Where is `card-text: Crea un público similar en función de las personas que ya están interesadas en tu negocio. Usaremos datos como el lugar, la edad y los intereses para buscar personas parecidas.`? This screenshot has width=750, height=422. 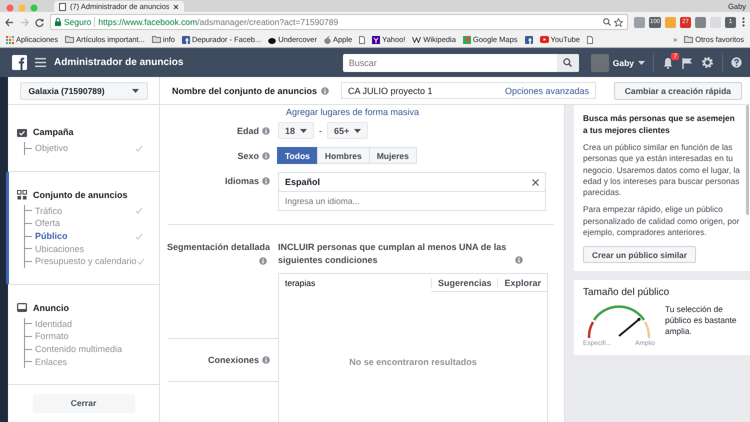 card-text: Crea un público similar en función de las personas que ya están interesadas en tu negocio. Usaremos datos como el lugar, la edad y los intereses para buscar personas parecidas. is located at coordinates (661, 170).